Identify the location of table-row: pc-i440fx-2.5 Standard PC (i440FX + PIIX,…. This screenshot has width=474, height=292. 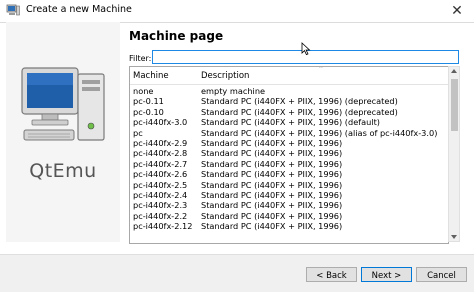
(289, 185).